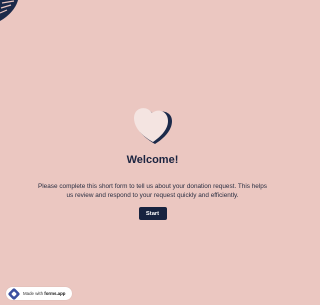 This screenshot has width=320, height=305. I want to click on forms-app-logo-icon, so click(14, 293).